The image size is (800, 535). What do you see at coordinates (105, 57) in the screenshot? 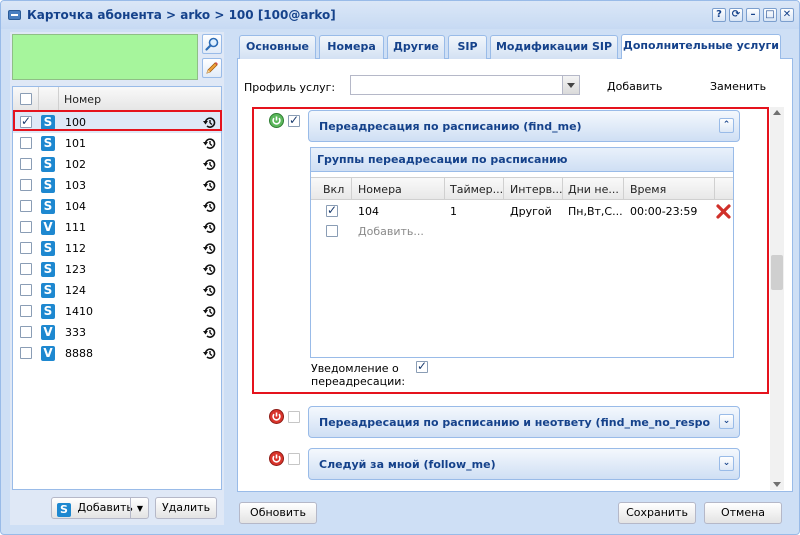
I see `subscriber-info-box` at bounding box center [105, 57].